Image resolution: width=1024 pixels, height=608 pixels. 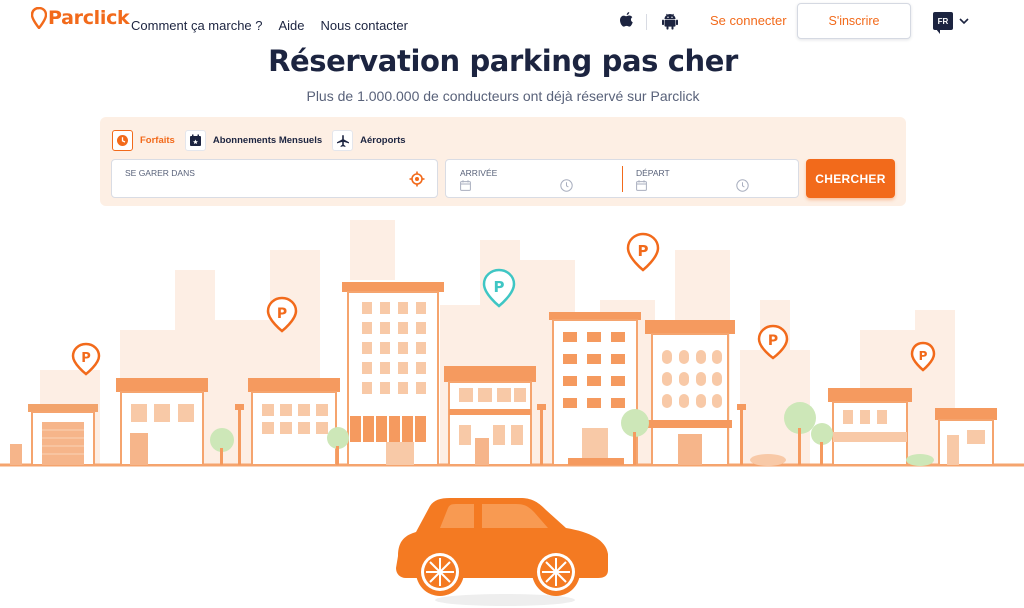 I want to click on tab-airports: Aéroports, so click(x=369, y=140).